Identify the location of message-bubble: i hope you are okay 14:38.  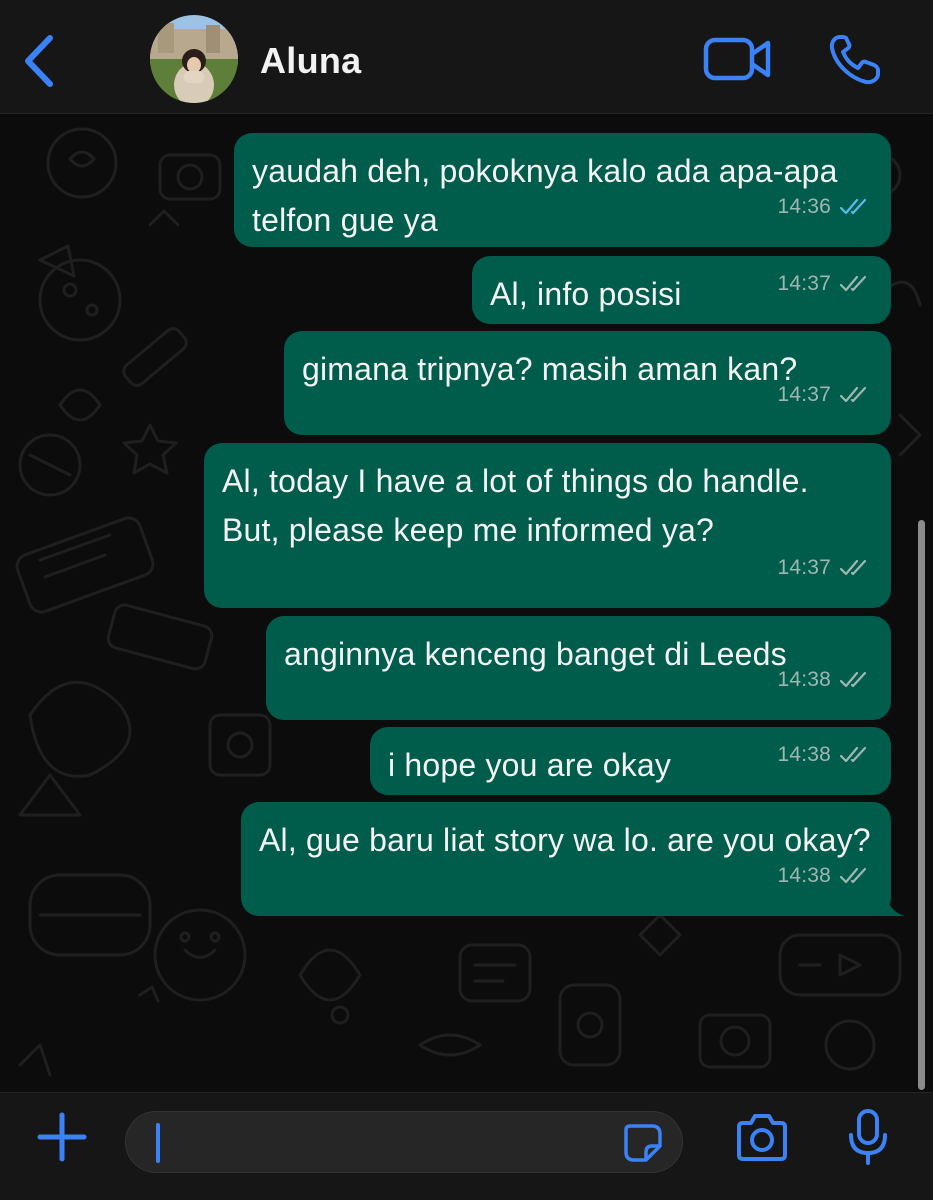
(630, 761).